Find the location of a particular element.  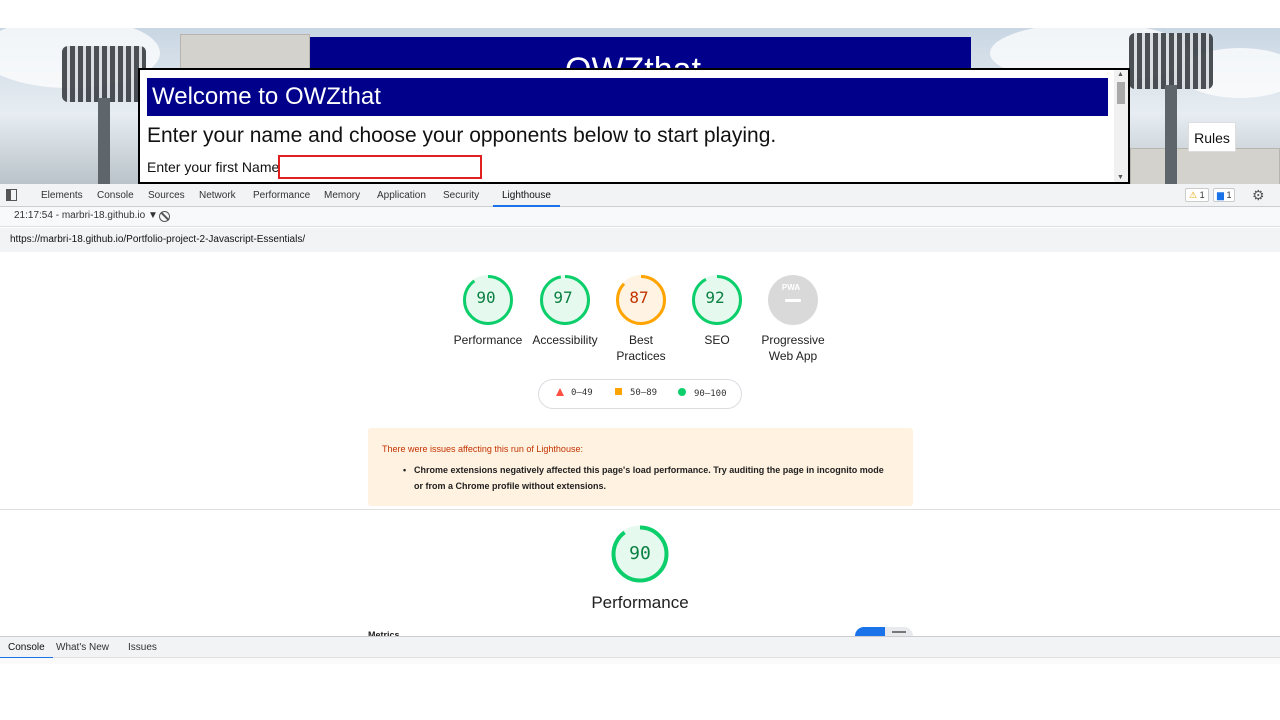

stadium-building is located at coordinates (1205, 166).